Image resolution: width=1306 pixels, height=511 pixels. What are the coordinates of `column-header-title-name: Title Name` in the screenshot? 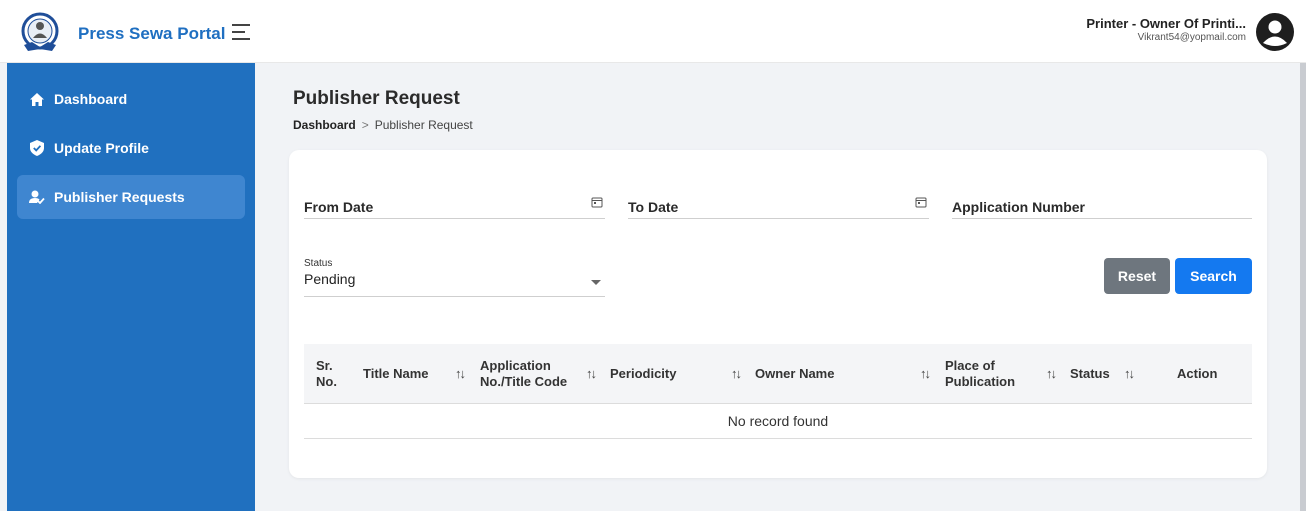 It's located at (396, 374).